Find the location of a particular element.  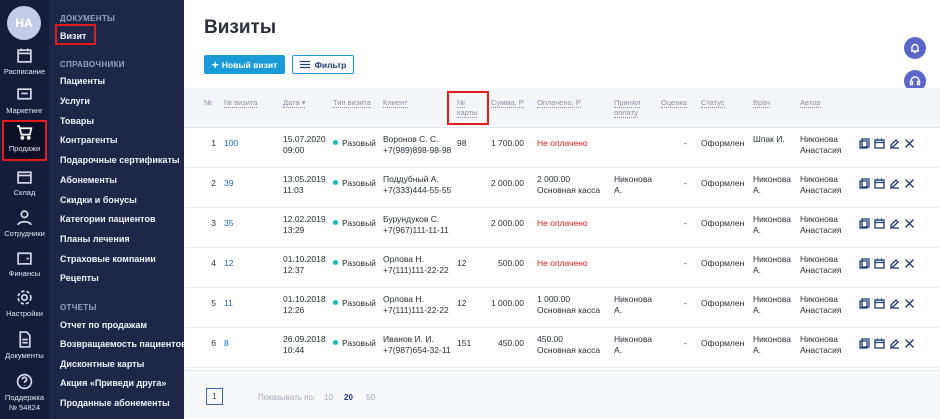

col-date: Дата ▾ is located at coordinates (294, 103).